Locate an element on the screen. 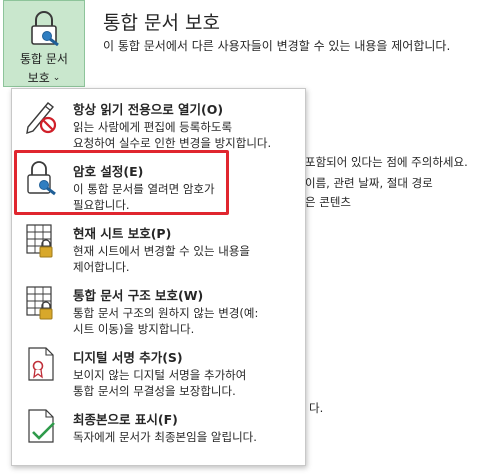 The height and width of the screenshot is (475, 495). menu-item-title: 통합 문서 구조 보호(W) is located at coordinates (138, 295).